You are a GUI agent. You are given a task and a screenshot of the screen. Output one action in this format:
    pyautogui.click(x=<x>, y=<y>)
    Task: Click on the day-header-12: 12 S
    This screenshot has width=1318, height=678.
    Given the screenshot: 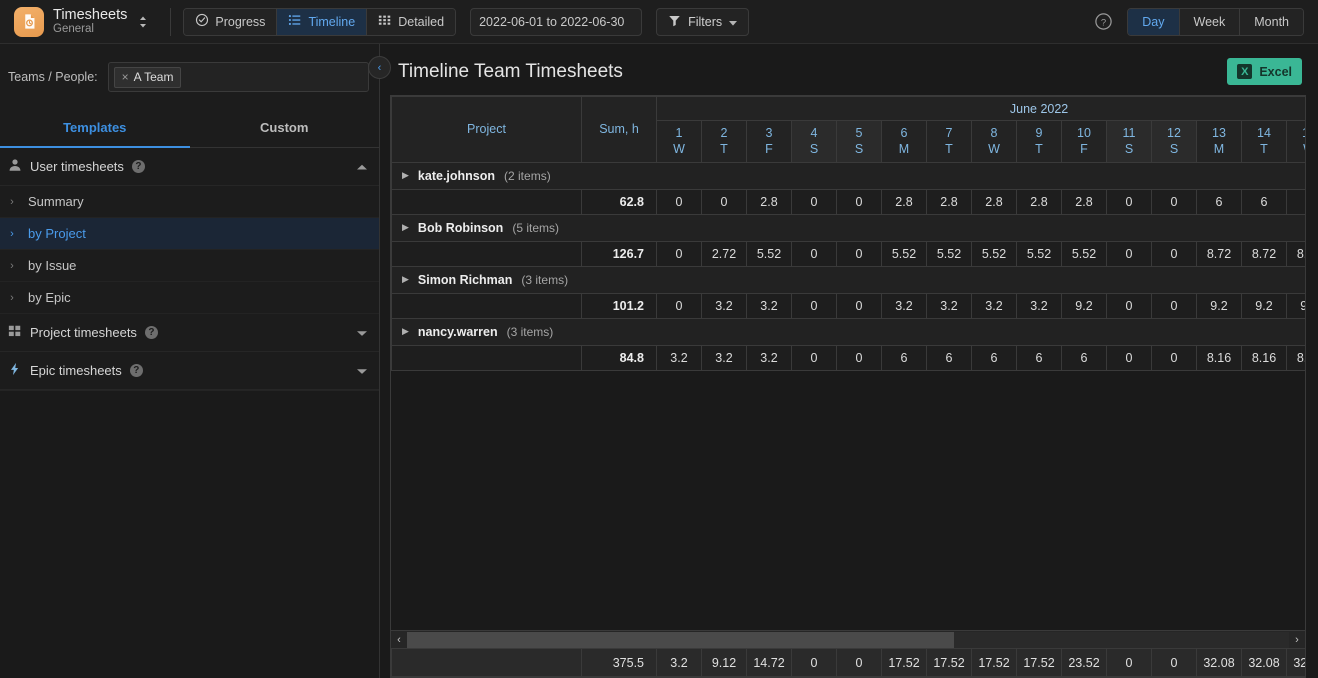 What is the action you would take?
    pyautogui.click(x=1174, y=141)
    